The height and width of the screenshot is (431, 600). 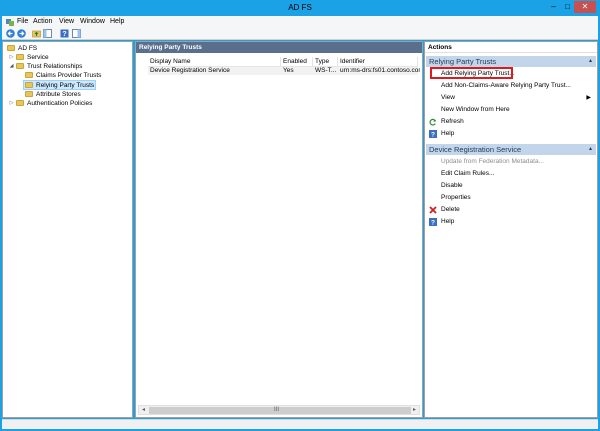 What do you see at coordinates (553, 7) in the screenshot?
I see `minimize-button: ‒` at bounding box center [553, 7].